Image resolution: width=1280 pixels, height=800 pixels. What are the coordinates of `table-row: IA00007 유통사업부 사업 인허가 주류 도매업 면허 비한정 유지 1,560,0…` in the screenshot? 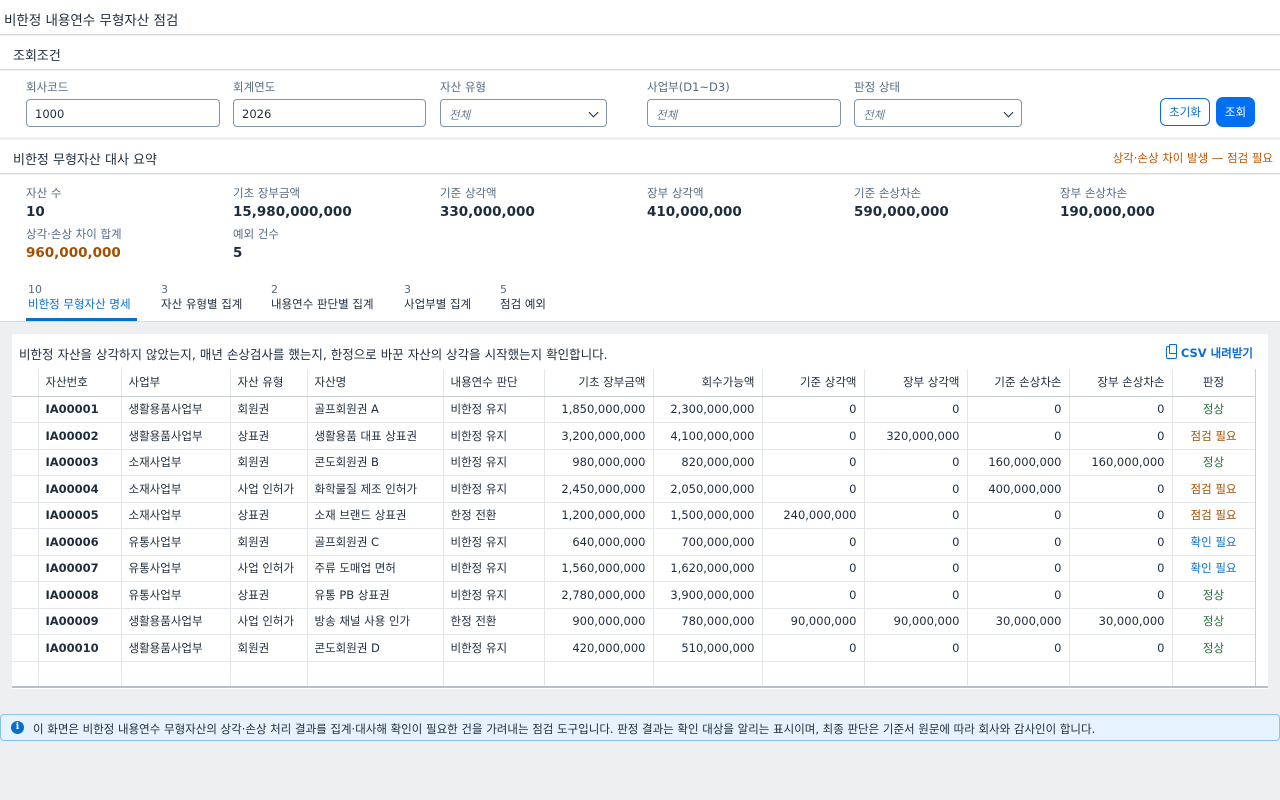 It's located at (634, 568).